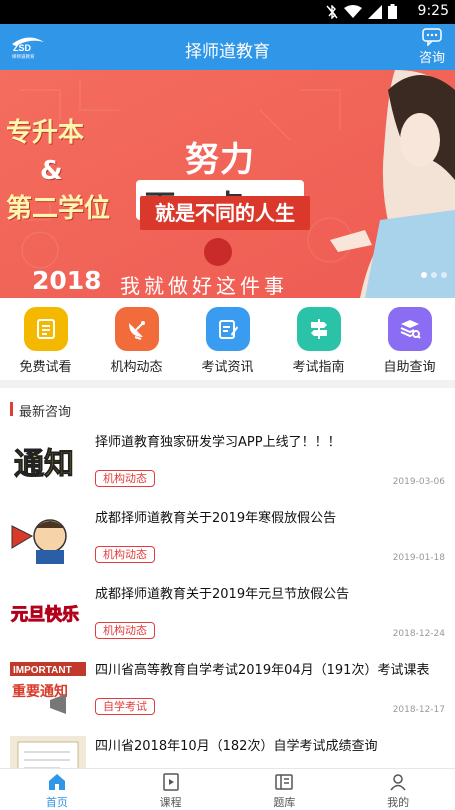 The image size is (455, 810). Describe the element at coordinates (170, 802) in the screenshot. I see `tab-label: 课程` at that location.